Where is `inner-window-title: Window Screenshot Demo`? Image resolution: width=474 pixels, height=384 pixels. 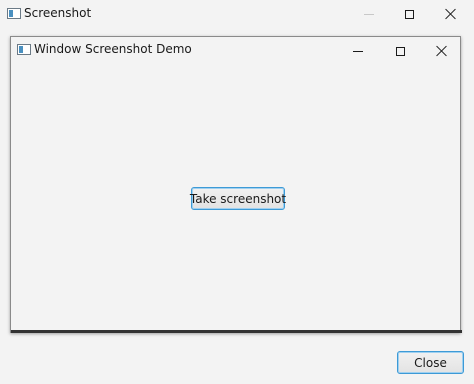
inner-window-title: Window Screenshot Demo is located at coordinates (113, 49).